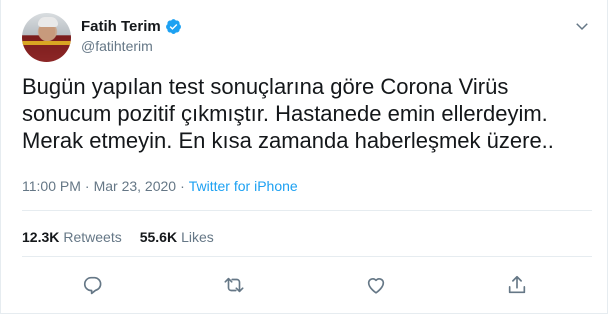 The width and height of the screenshot is (608, 314). What do you see at coordinates (377, 286) in the screenshot?
I see `heart-icon` at bounding box center [377, 286].